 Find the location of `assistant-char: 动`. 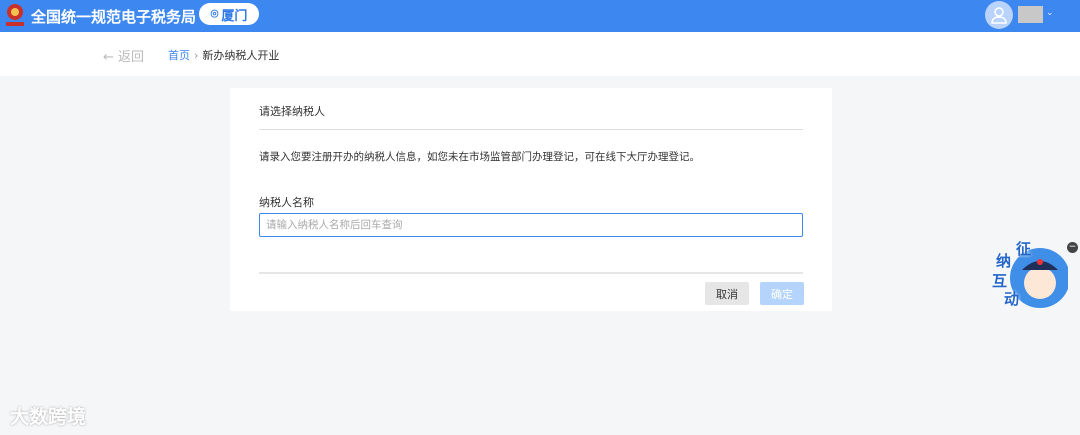

assistant-char: 动 is located at coordinates (1012, 299).